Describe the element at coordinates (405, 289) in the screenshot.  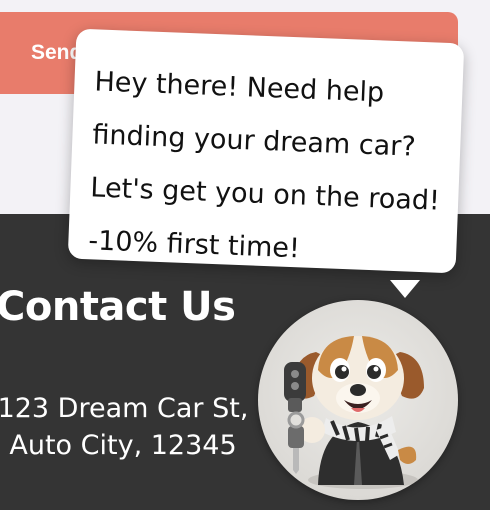
I see `chat-bubble-tail` at that location.